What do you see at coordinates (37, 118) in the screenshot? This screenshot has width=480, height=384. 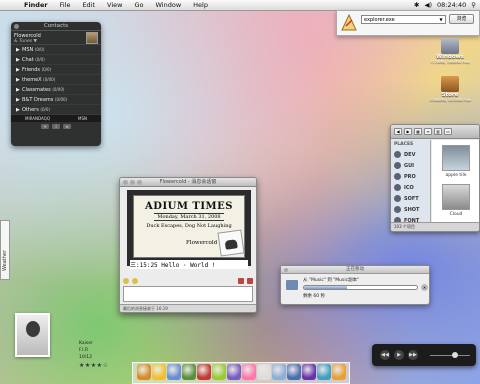 I see `account-mirandaqq: MIRANDAQQ` at bounding box center [37, 118].